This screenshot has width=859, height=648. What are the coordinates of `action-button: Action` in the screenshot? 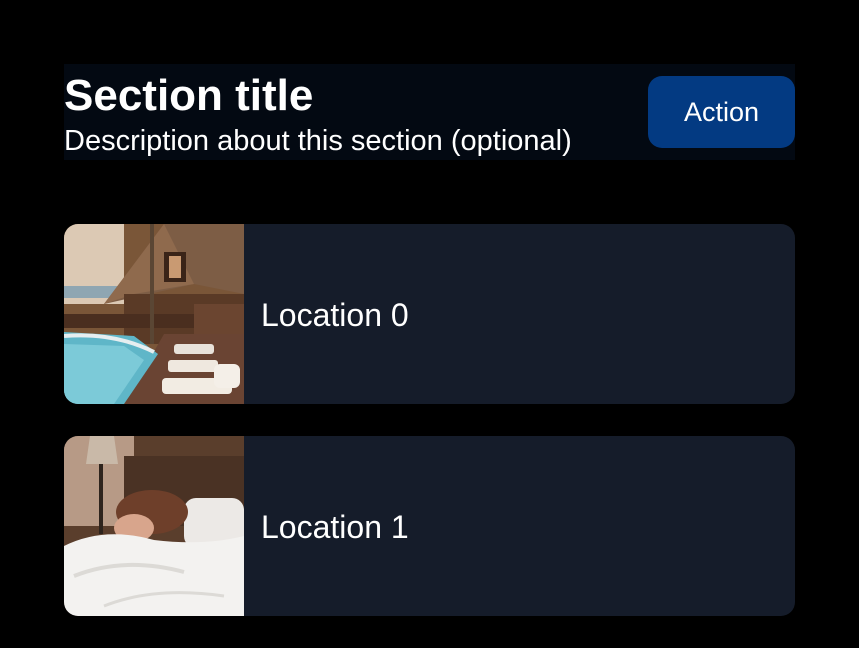 It's located at (721, 112).